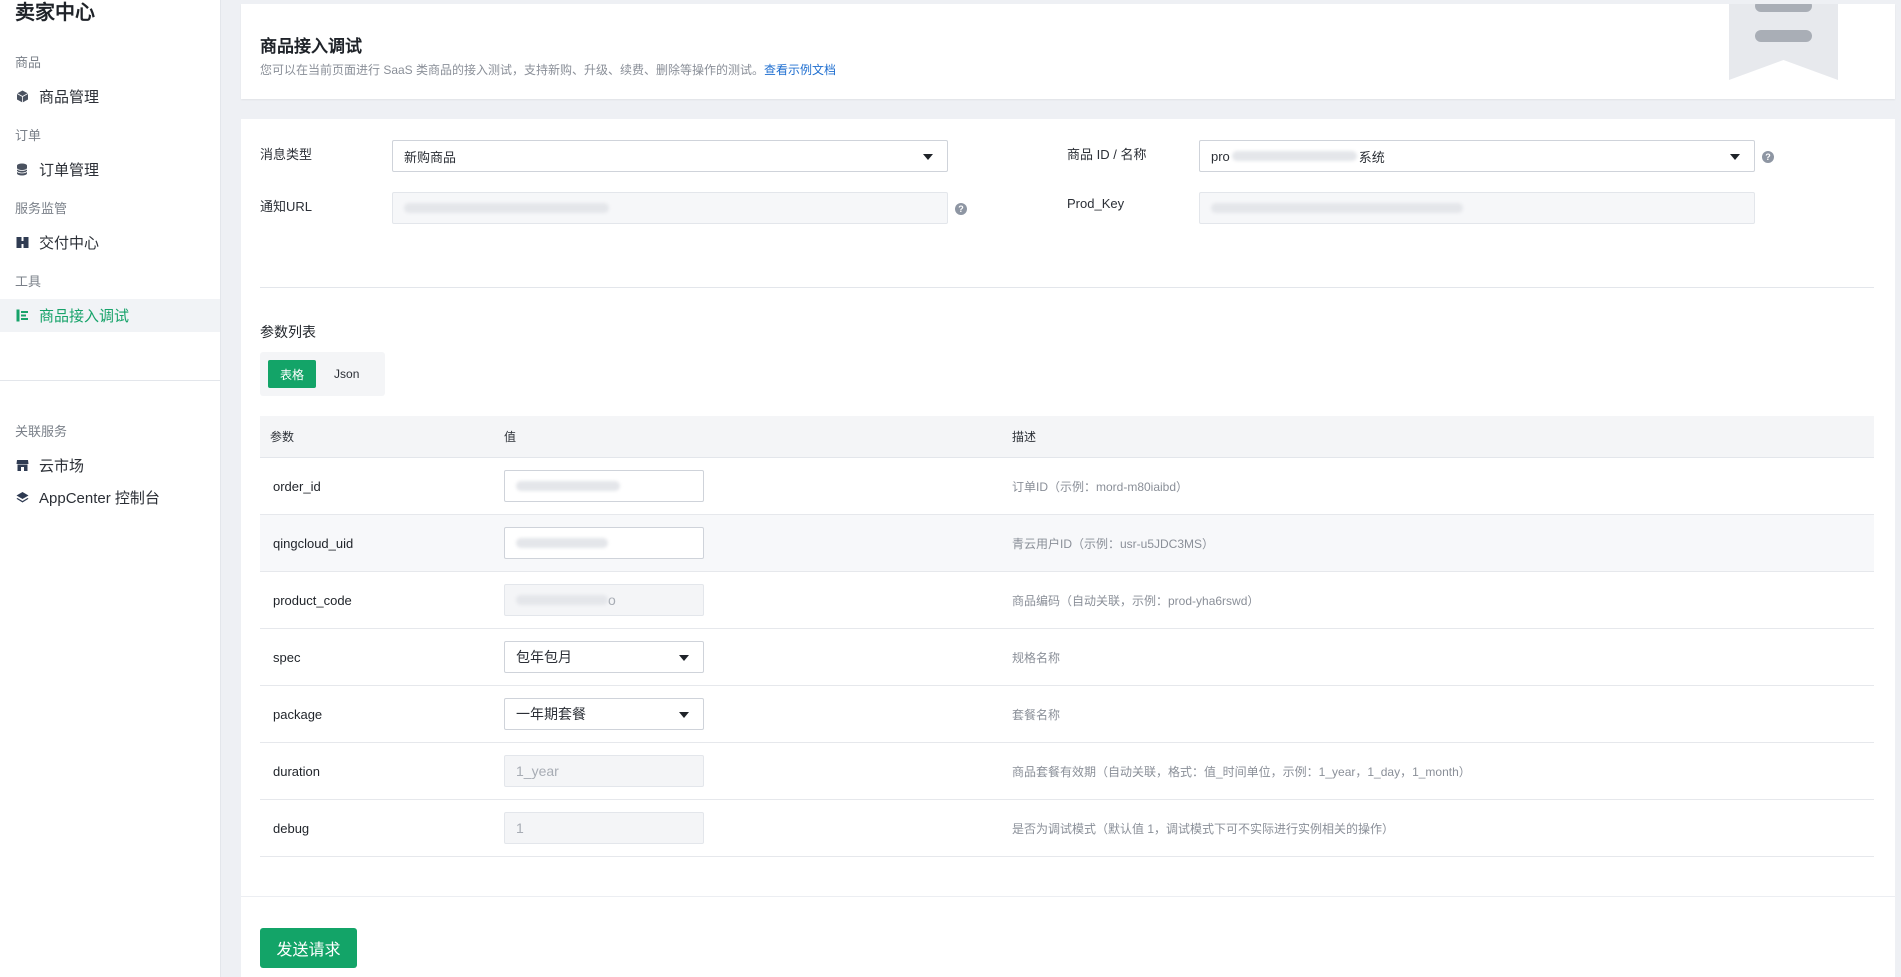  Describe the element at coordinates (1100, 486) in the screenshot. I see `param-desc: 订单ID（示例：mord-m80iaibd）` at that location.